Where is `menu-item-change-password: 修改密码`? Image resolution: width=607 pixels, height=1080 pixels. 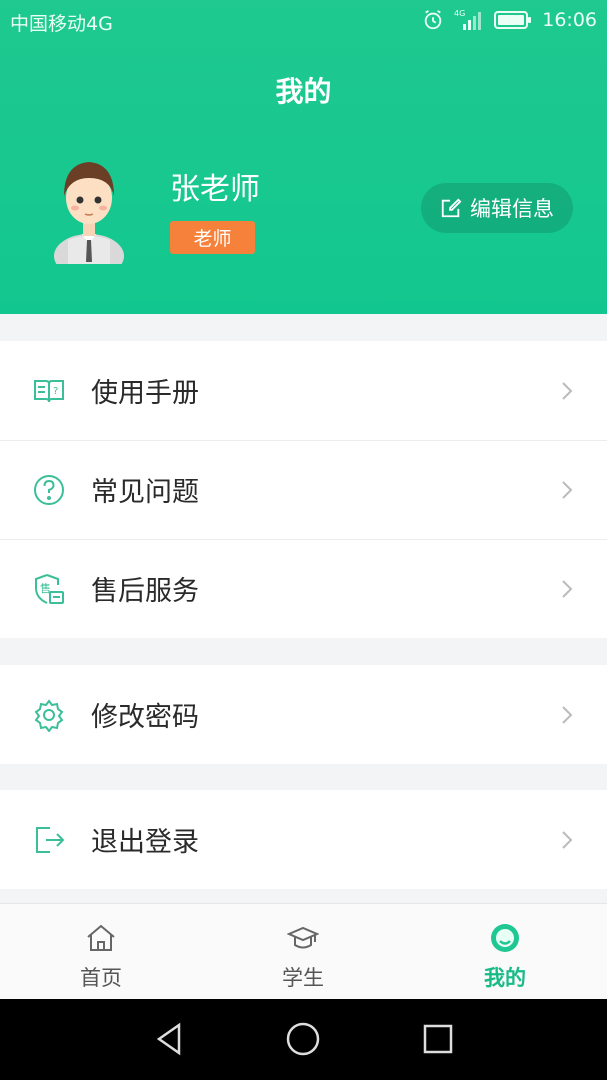
menu-item-change-password: 修改密码 is located at coordinates (303, 714).